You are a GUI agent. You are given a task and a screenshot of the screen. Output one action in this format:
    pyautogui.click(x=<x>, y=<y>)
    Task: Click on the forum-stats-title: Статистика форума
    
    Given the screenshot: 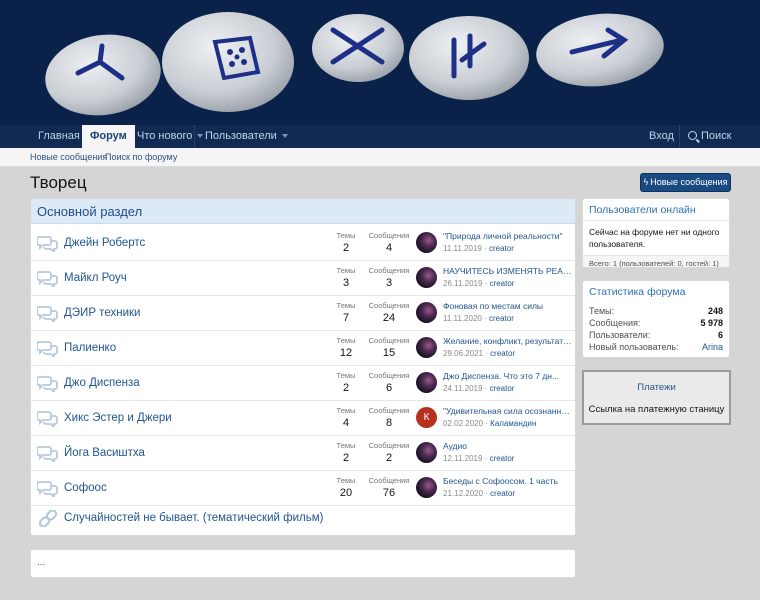 What is the action you would take?
    pyautogui.click(x=656, y=292)
    